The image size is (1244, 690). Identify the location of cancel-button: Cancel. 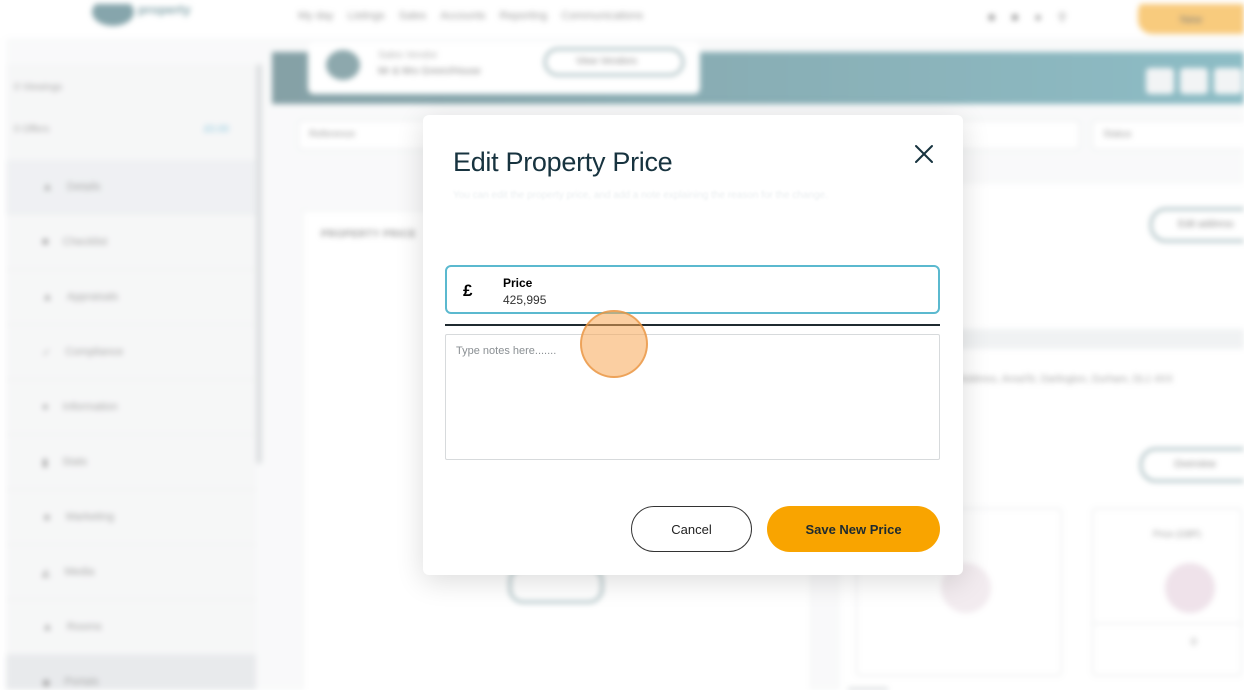
(691, 529).